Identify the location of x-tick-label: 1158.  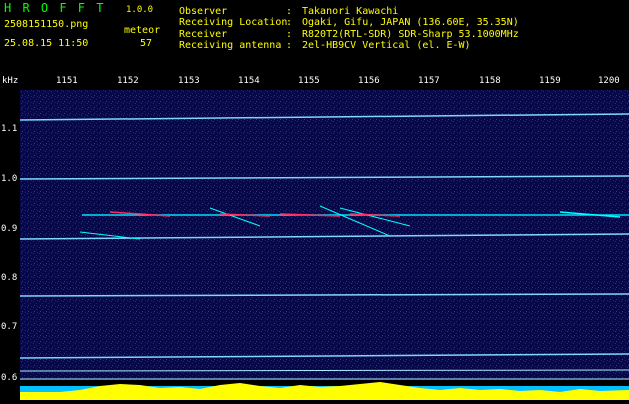
(490, 81).